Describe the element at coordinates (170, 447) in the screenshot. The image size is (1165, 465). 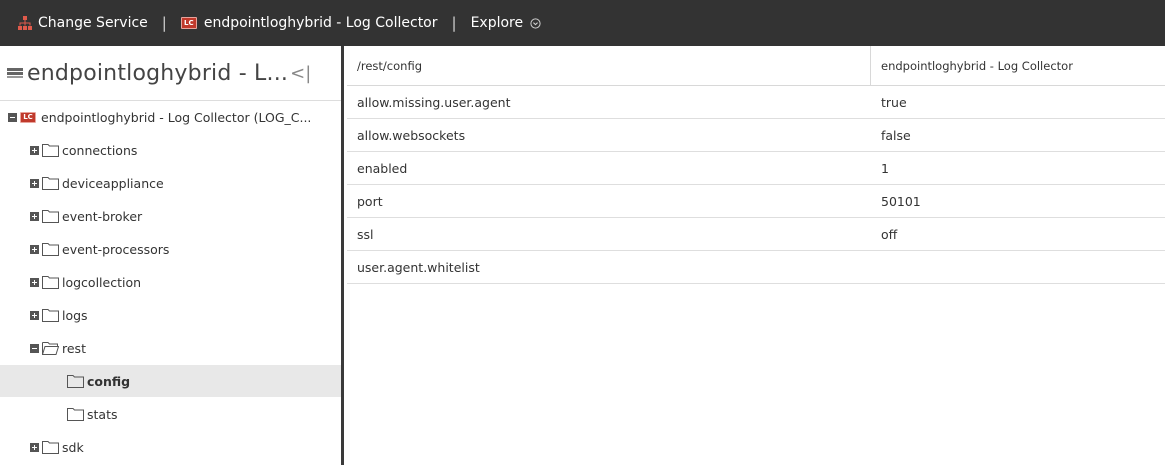
I see `tree-item-sdk: sdk` at that location.